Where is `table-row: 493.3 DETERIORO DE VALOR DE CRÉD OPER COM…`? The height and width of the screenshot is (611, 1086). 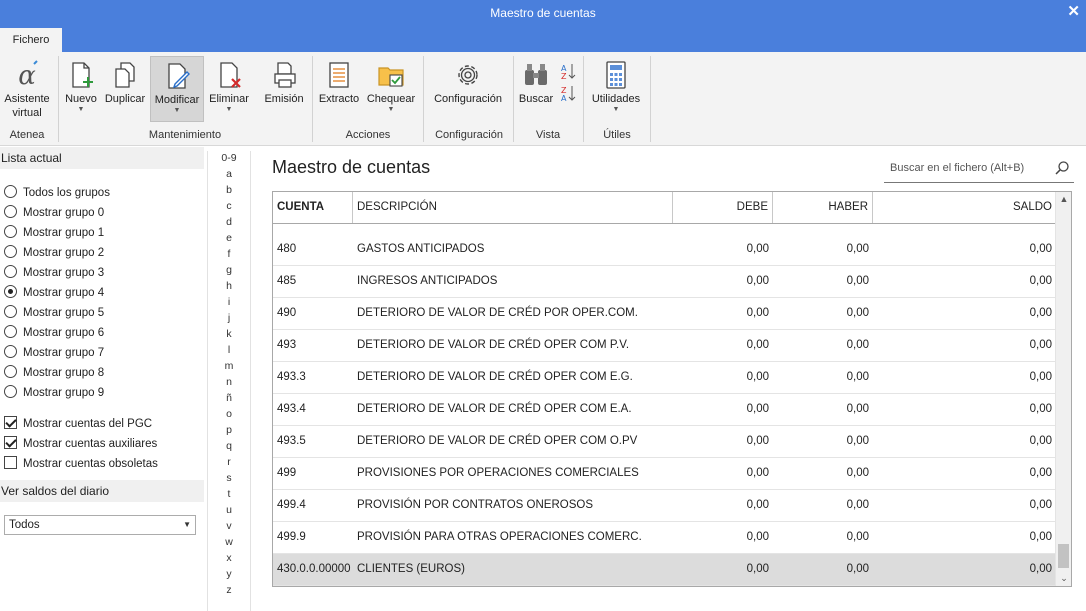 table-row: 493.3 DETERIORO DE VALOR DE CRÉD OPER COM… is located at coordinates (664, 378).